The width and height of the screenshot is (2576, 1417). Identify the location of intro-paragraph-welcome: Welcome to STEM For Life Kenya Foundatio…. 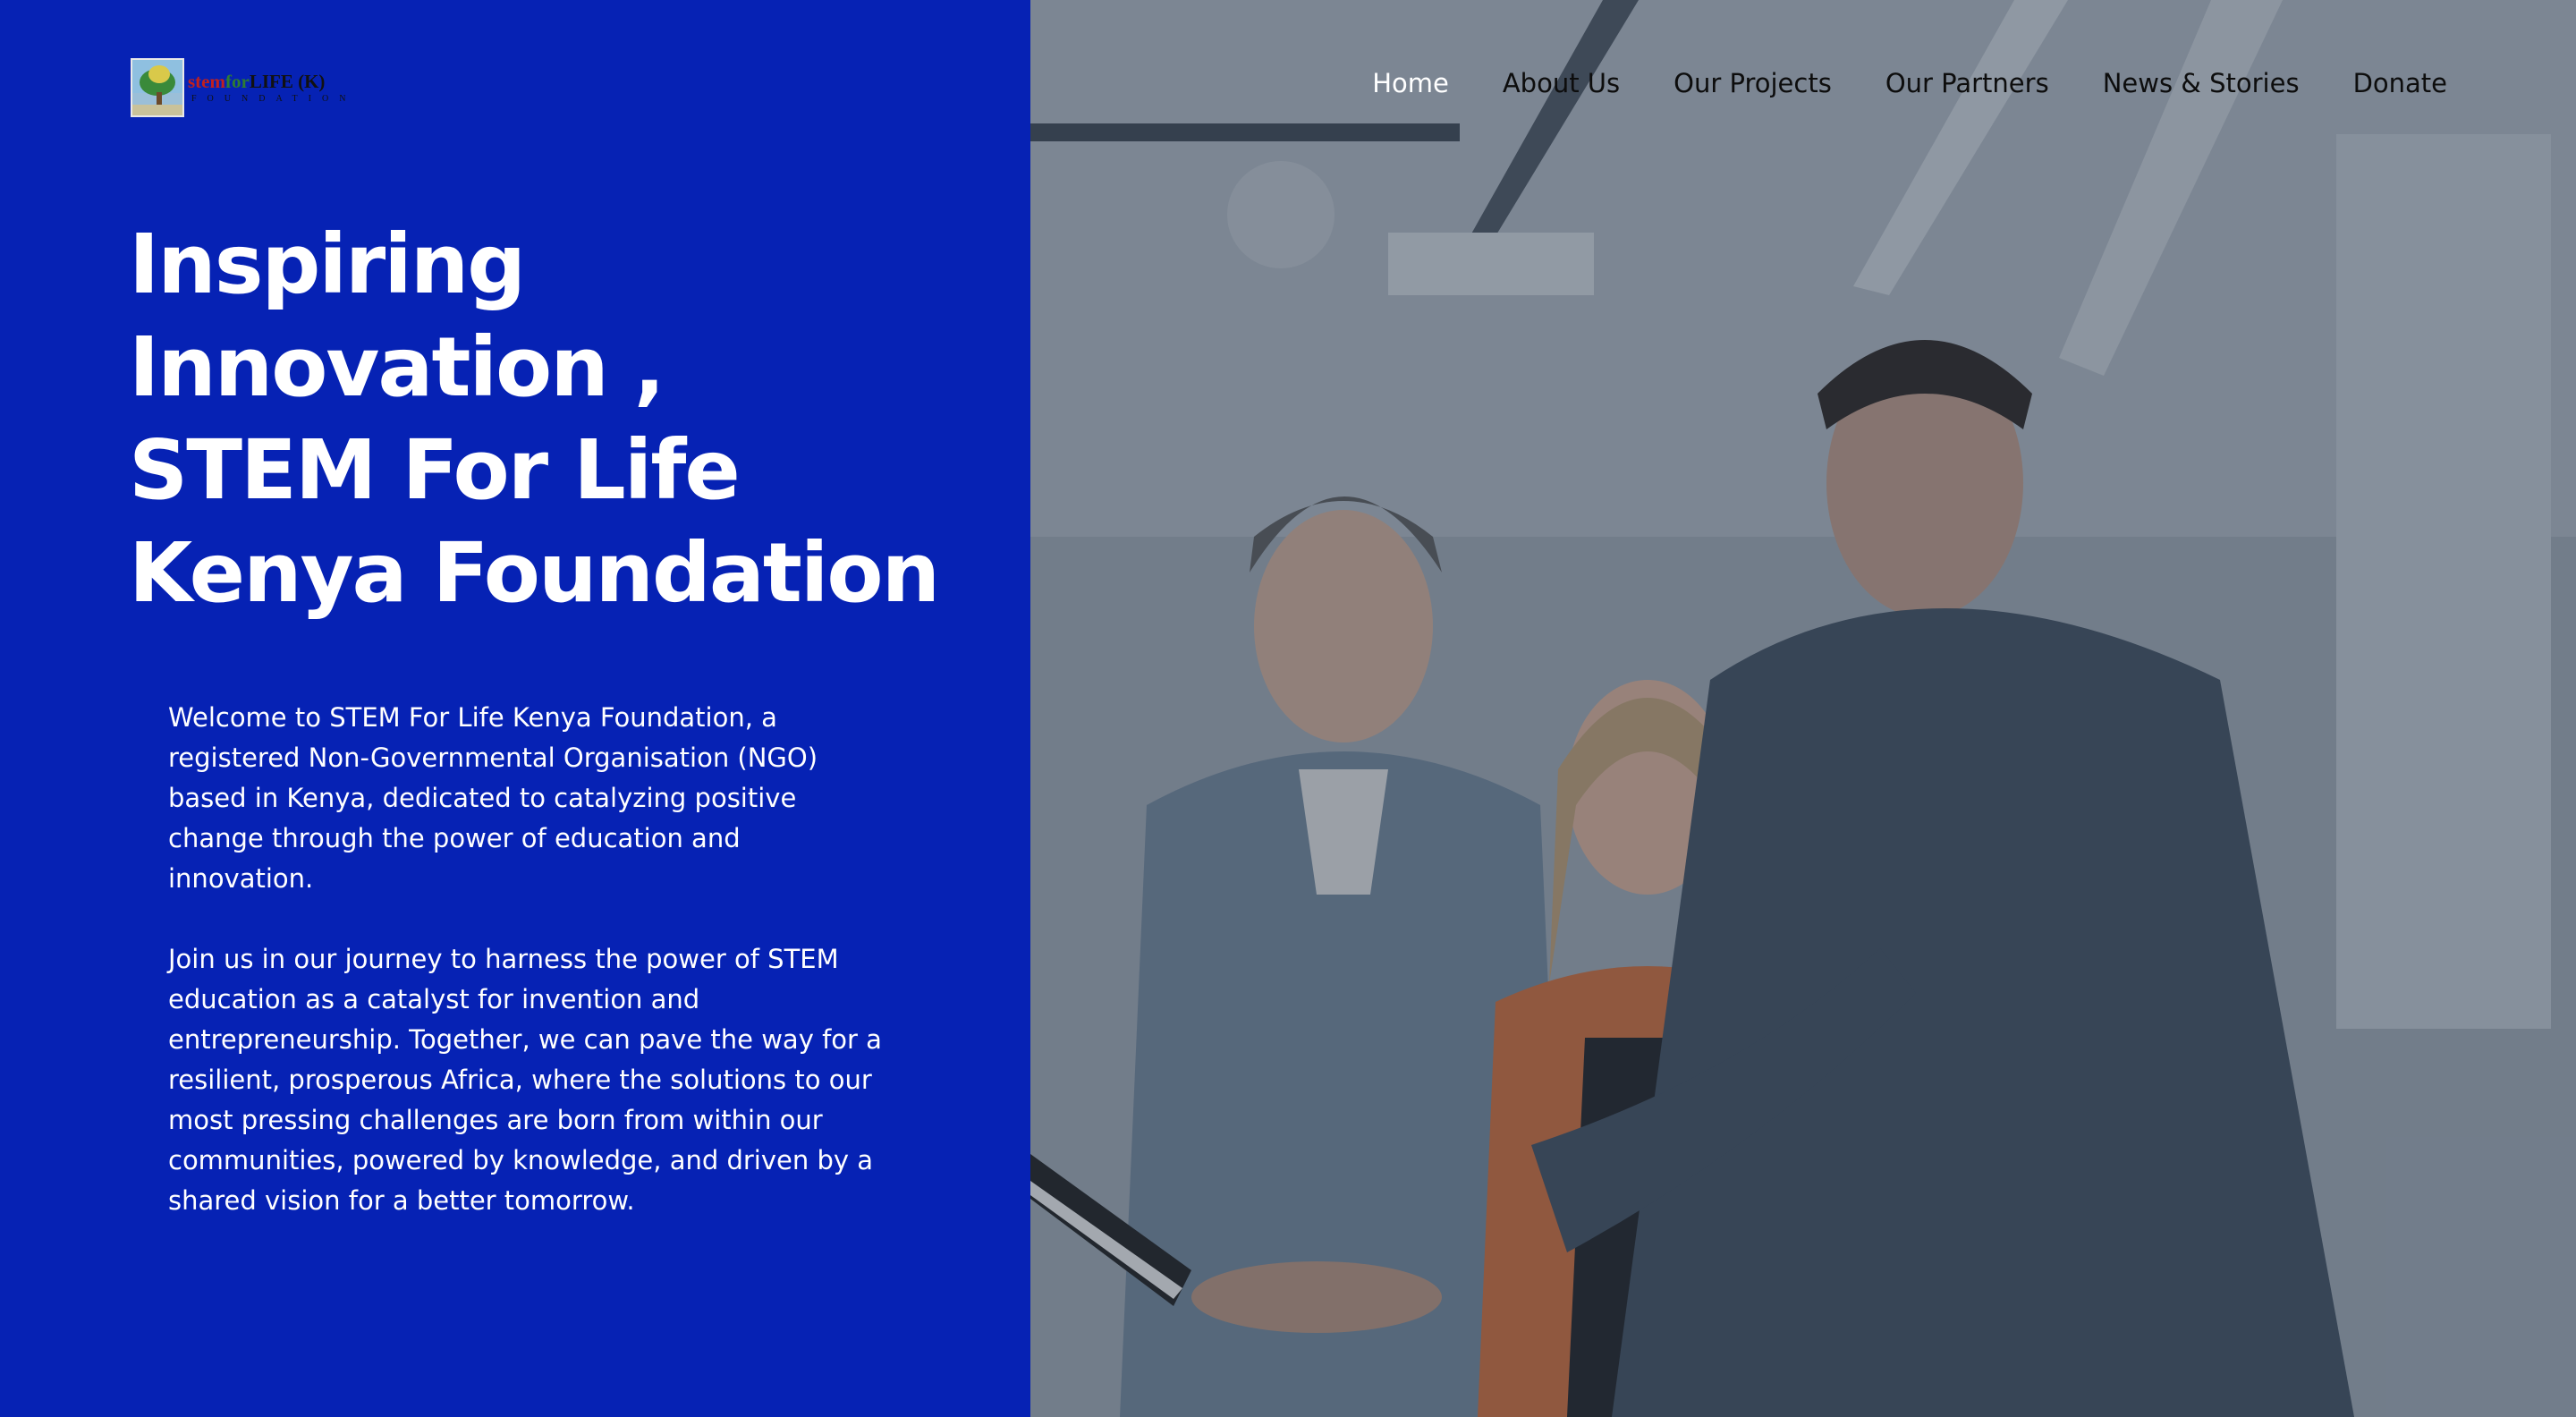
(493, 798).